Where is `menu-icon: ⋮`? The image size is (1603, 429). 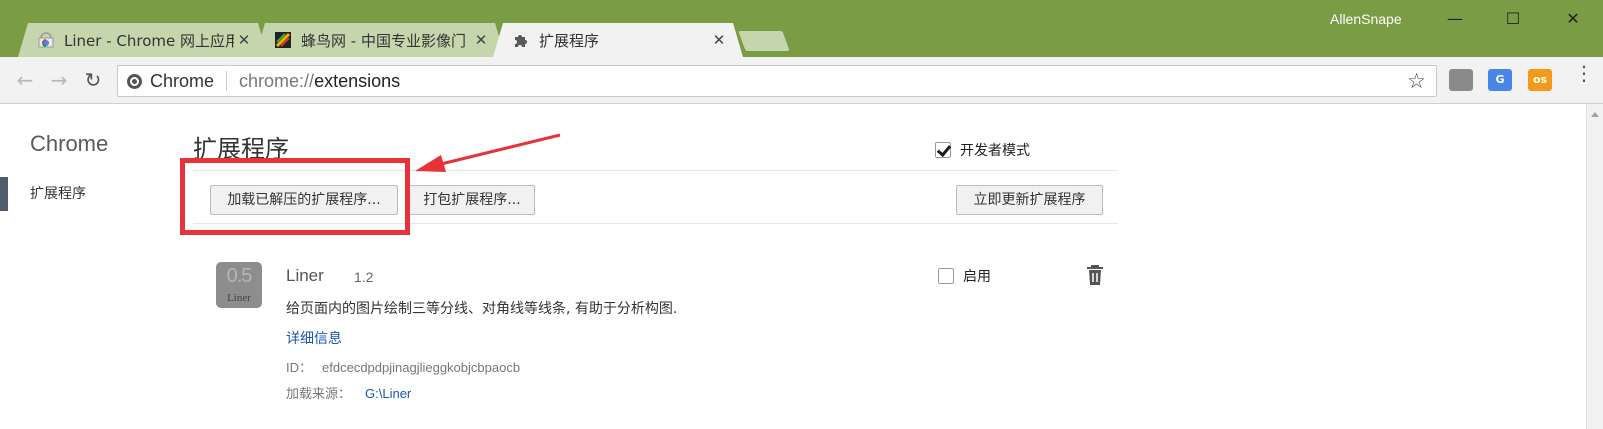
menu-icon: ⋮ is located at coordinates (1584, 78).